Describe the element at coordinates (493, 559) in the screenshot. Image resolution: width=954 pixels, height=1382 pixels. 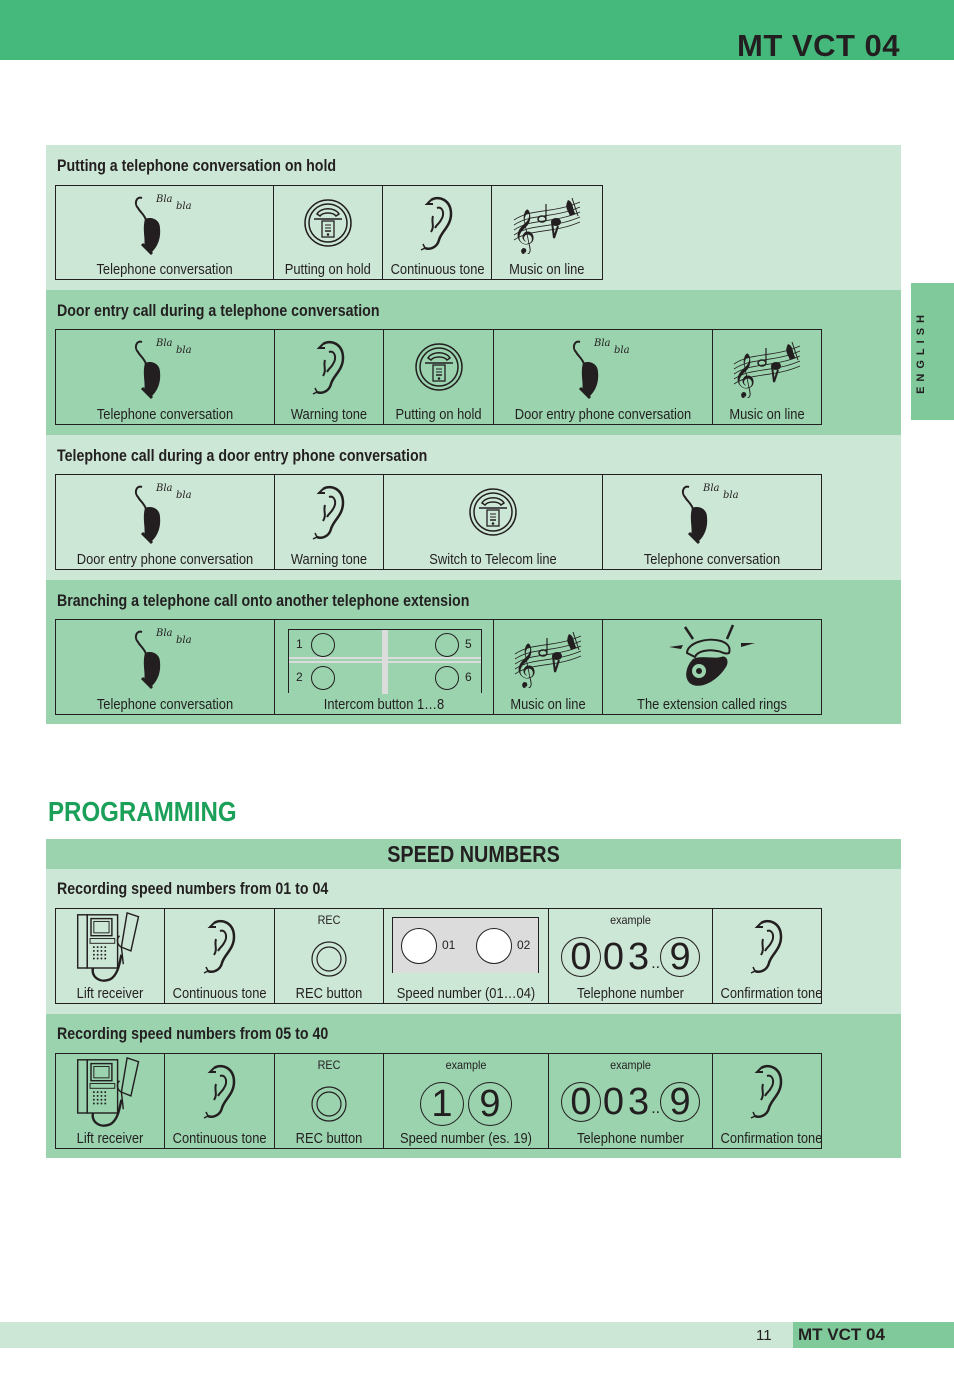
I see `step-label: Switch to Telecom line` at that location.